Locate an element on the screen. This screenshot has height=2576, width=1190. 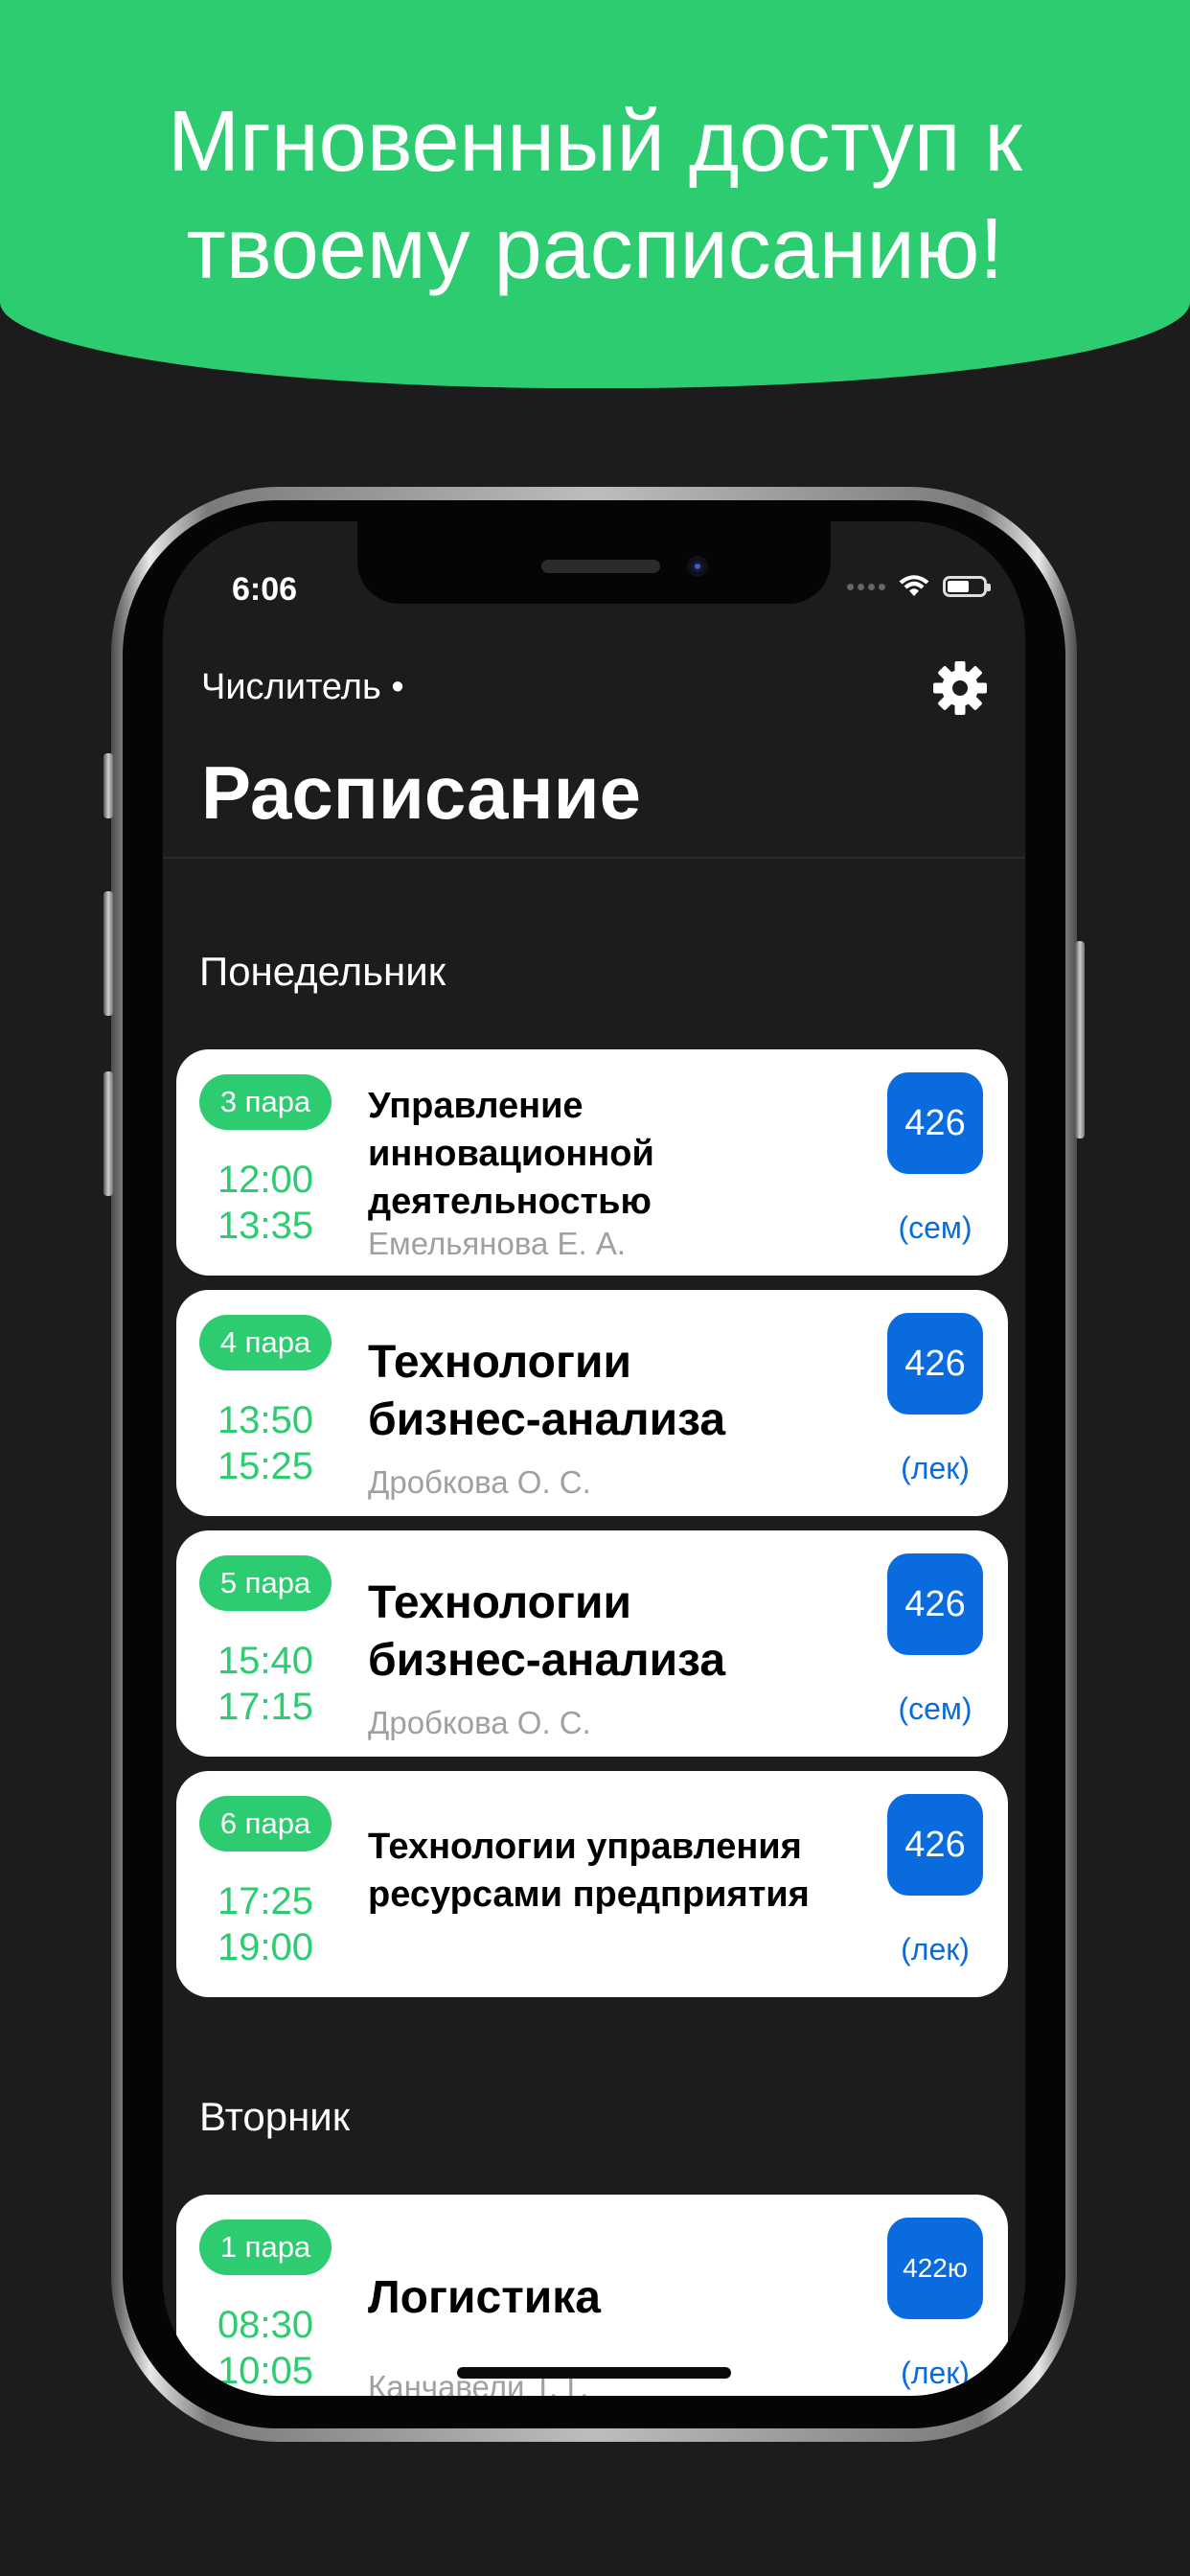
lesson-end-time: 17:15 is located at coordinates (265, 1707).